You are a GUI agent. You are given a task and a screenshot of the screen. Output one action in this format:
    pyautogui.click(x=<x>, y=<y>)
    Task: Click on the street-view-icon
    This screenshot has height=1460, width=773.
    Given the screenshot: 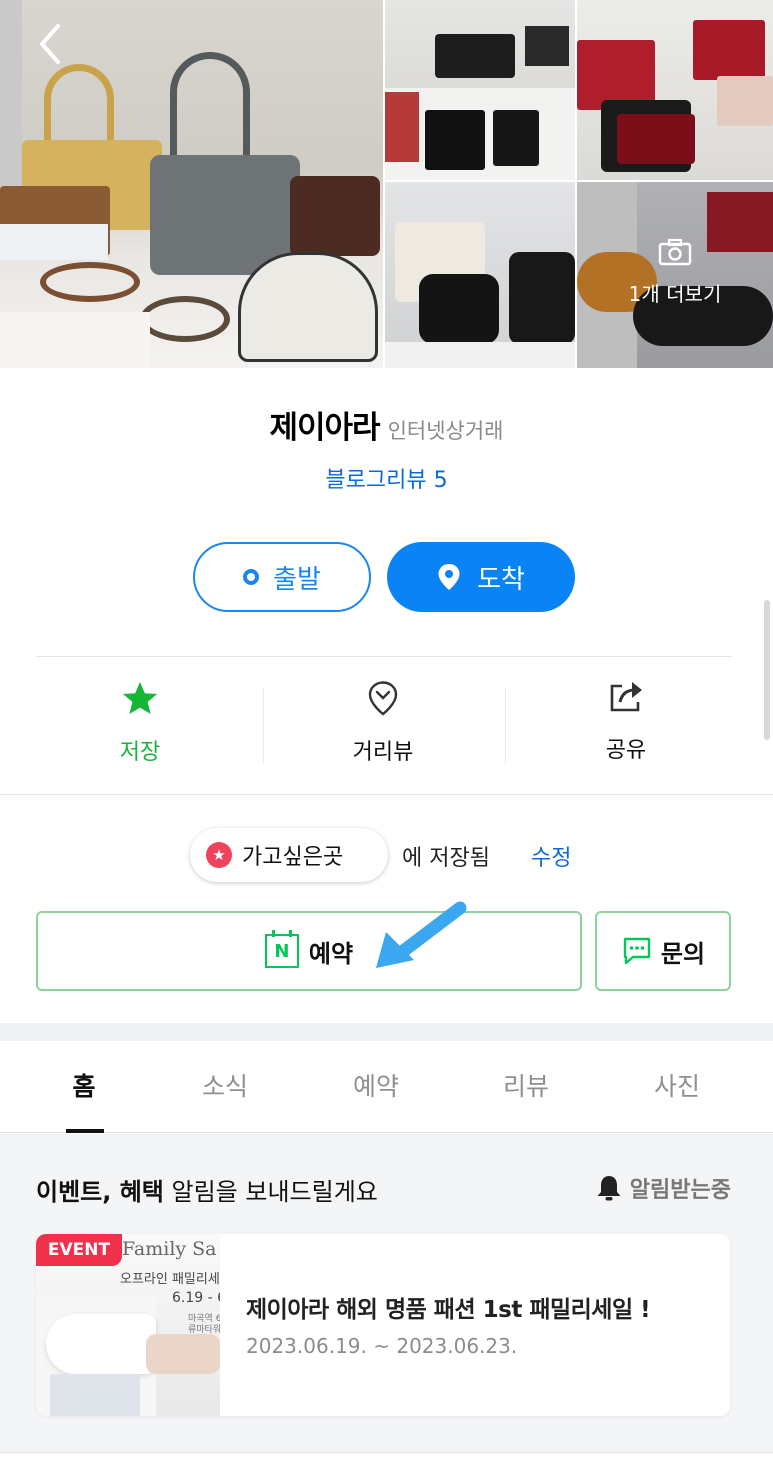 What is the action you would take?
    pyautogui.click(x=383, y=698)
    